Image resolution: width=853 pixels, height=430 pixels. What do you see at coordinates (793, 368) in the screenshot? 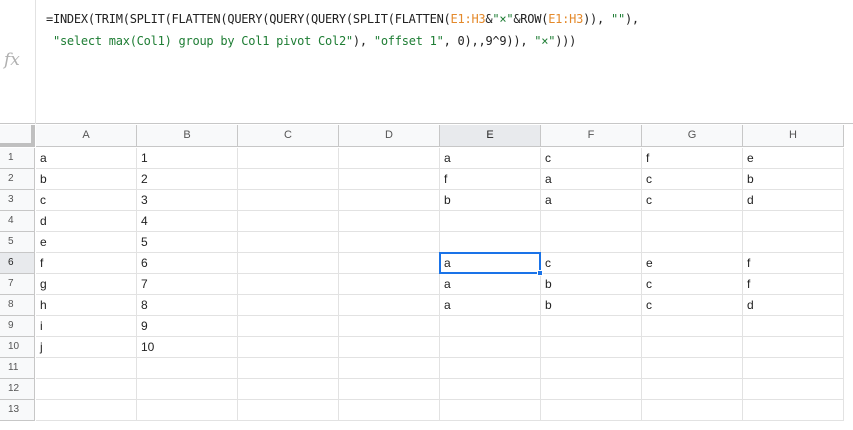
I see `cell-h11` at bounding box center [793, 368].